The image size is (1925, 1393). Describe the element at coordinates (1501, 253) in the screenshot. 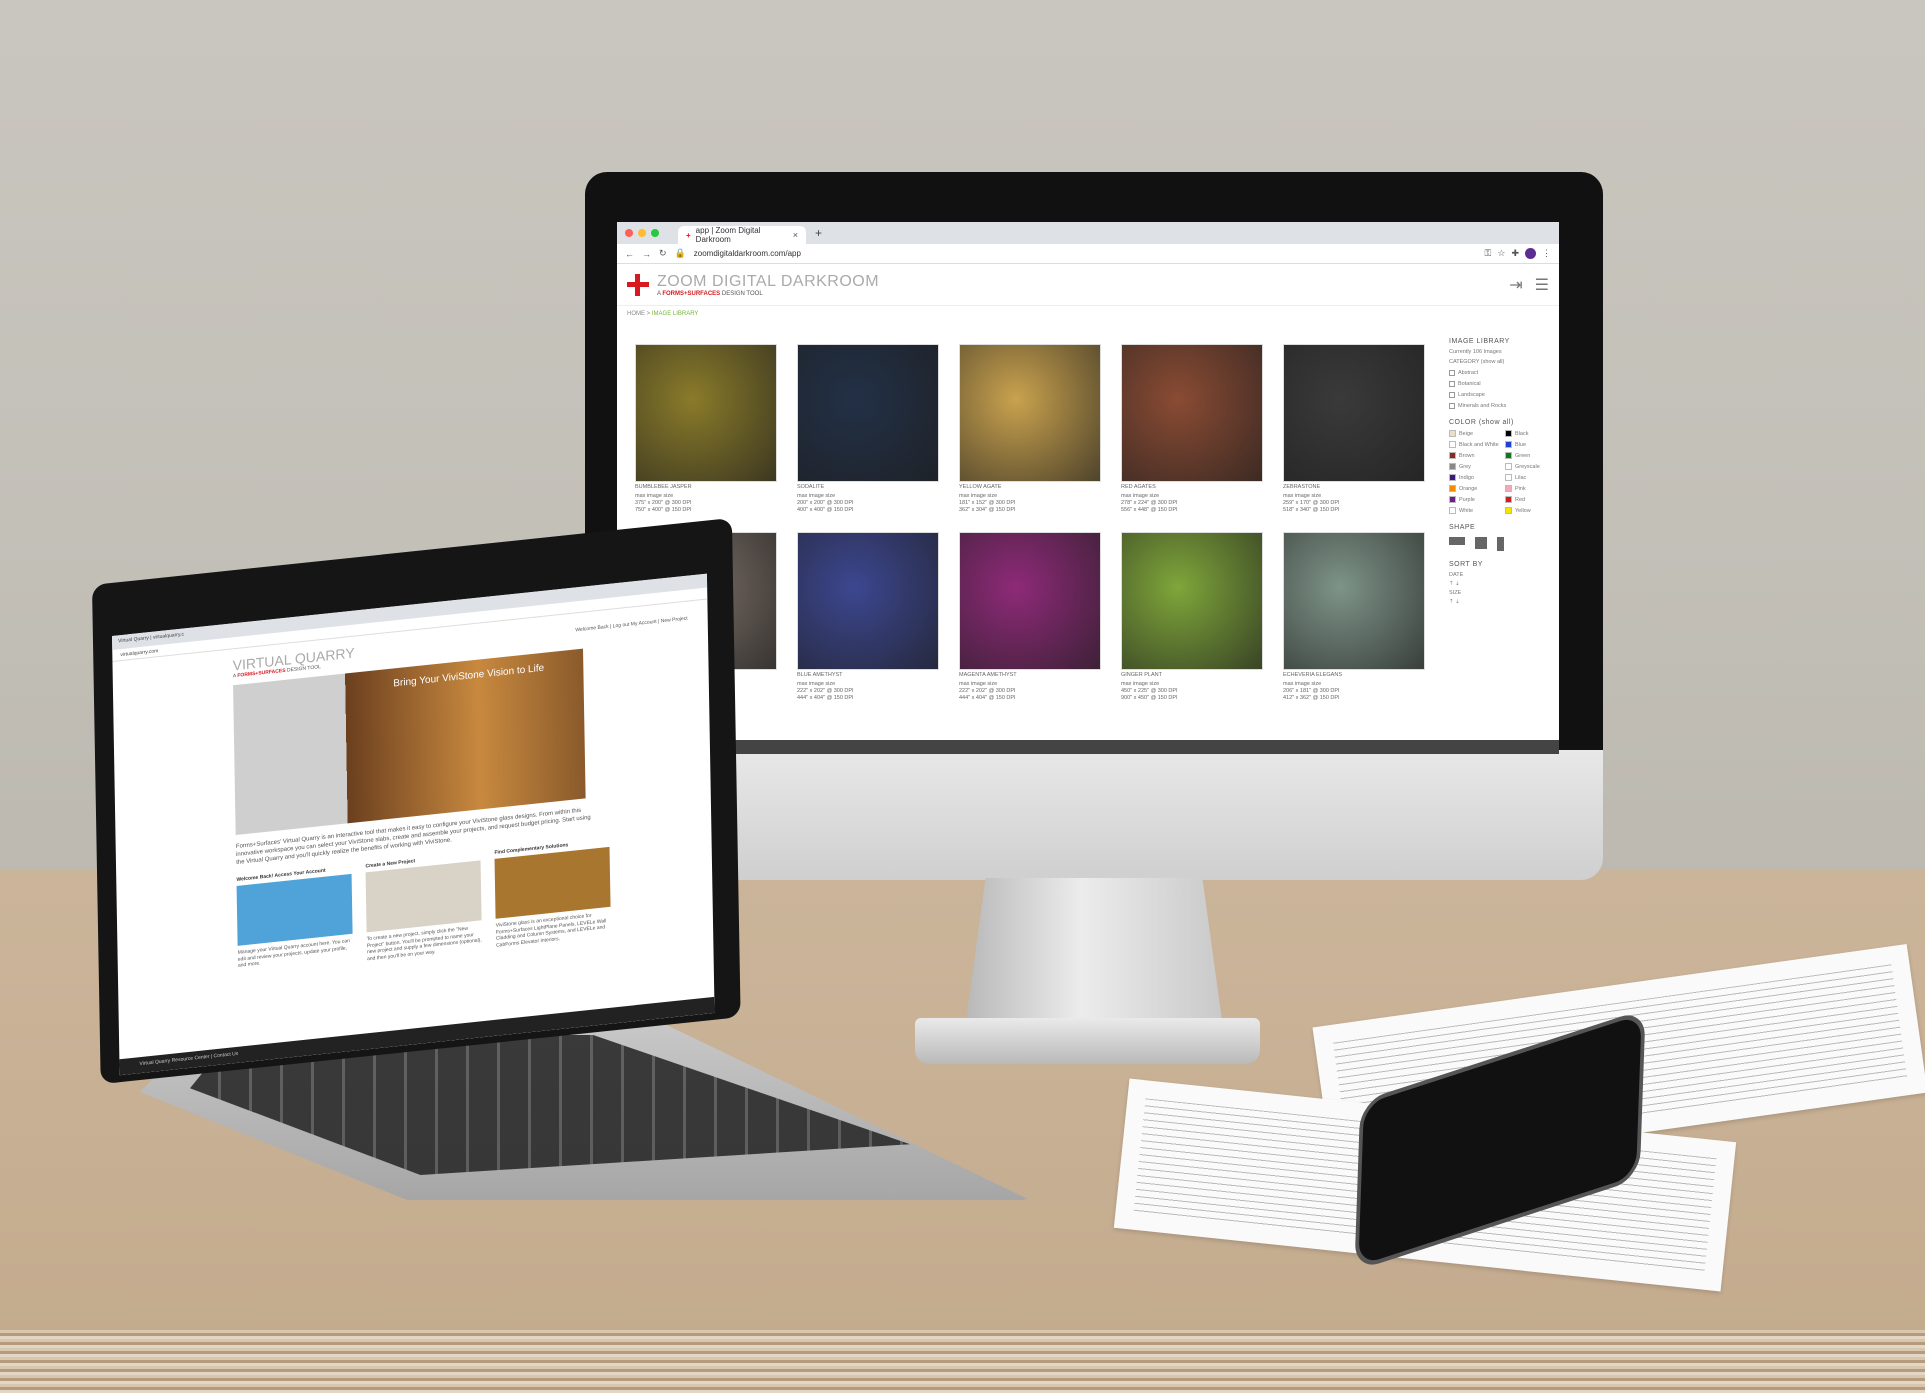

I see `star-icon: ☆` at that location.